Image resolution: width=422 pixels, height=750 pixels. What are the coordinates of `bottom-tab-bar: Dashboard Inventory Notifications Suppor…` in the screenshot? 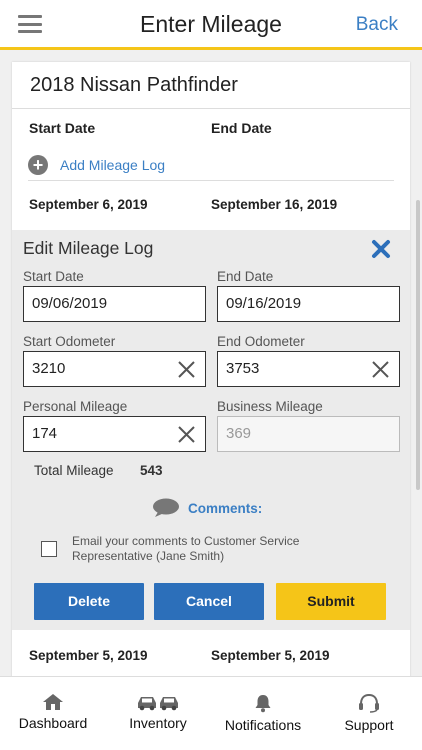 It's located at (211, 713).